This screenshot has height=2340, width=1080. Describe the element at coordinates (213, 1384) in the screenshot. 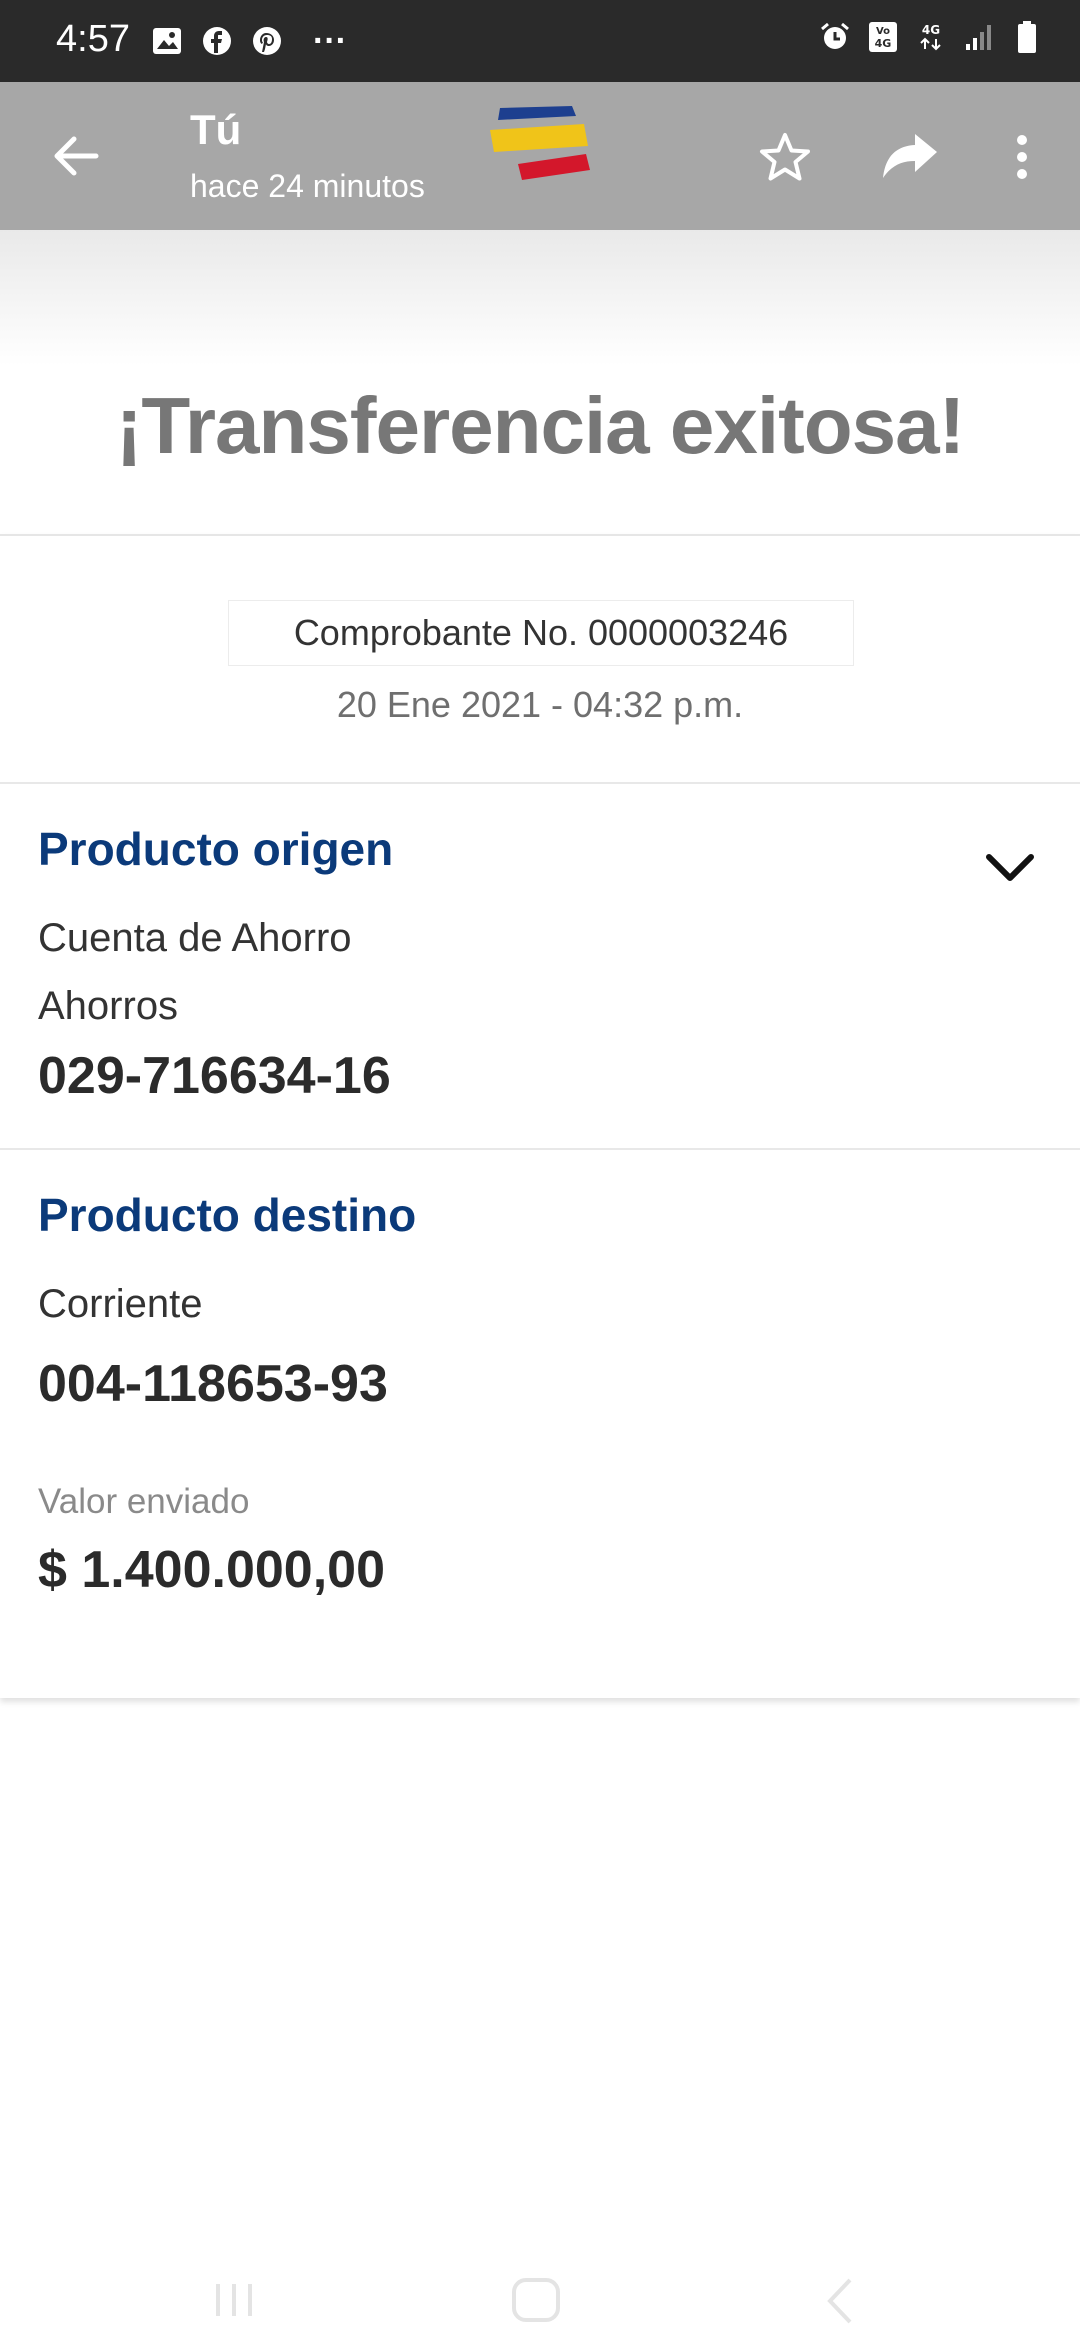

I see `destination-account-number: 004-118653-93` at that location.